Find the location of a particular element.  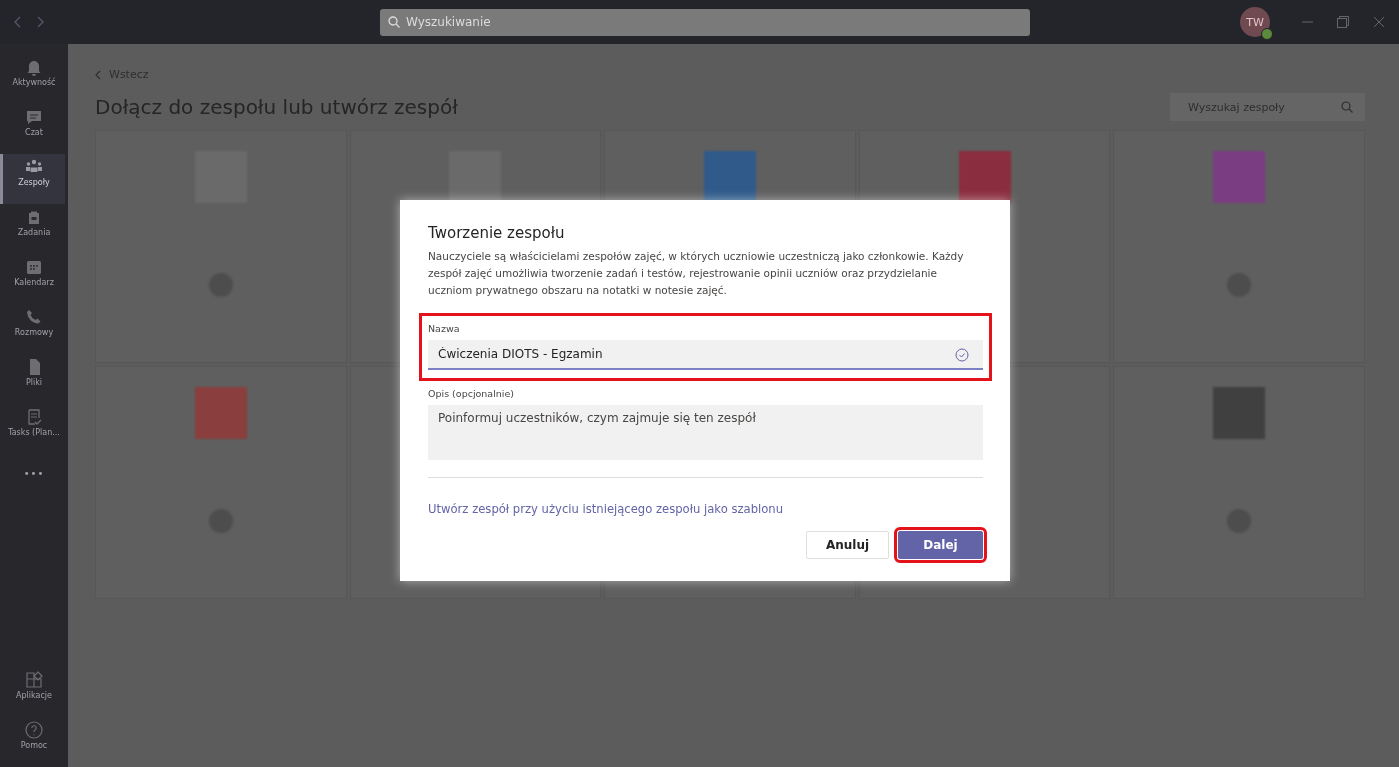

dialog-description: Nauczyciele są właścicielami zespołów zajęć, w których uczniowie uczestniczą jako członkowie. Każdy zespół zajęć umożliwia tworzenie zadań i testów, rejestrowanie opinii uczniów oraz przydzielanie uczniom prywatnego obszaru na notatki w notesie zajęć. is located at coordinates (696, 273).